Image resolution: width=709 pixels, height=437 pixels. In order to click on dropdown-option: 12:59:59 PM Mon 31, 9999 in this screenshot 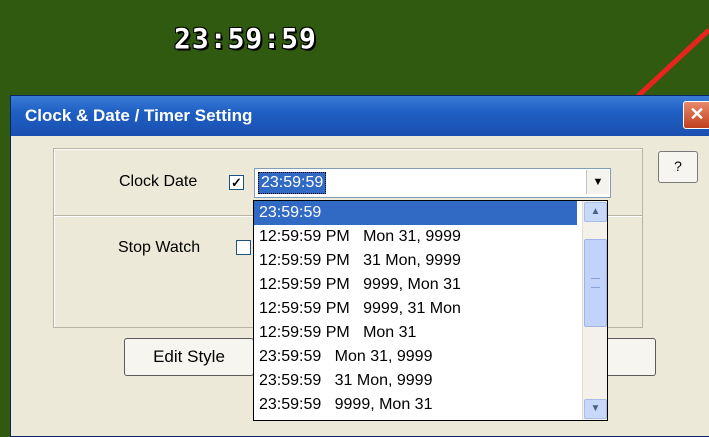, I will do `click(415, 237)`.